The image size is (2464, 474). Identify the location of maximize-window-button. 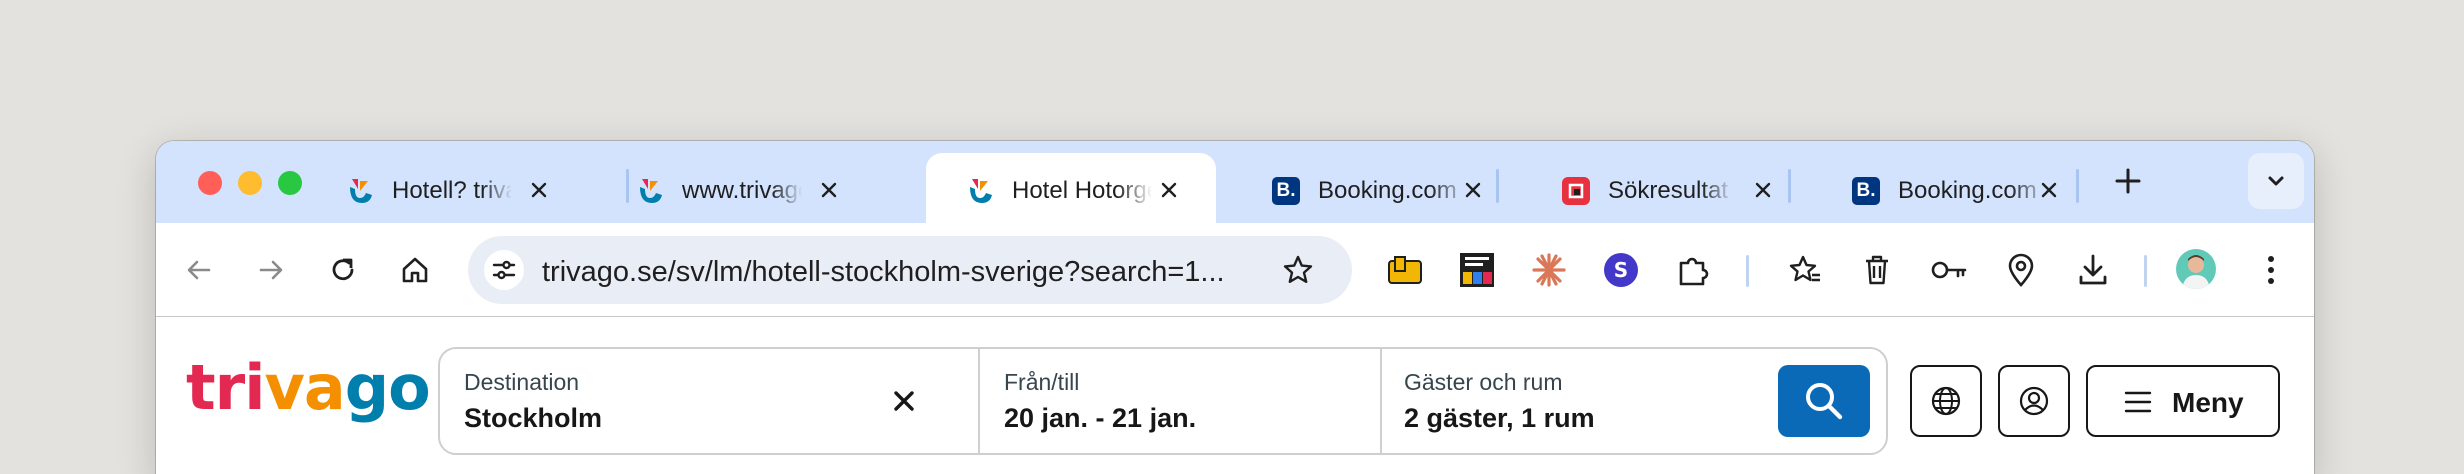
(290, 183).